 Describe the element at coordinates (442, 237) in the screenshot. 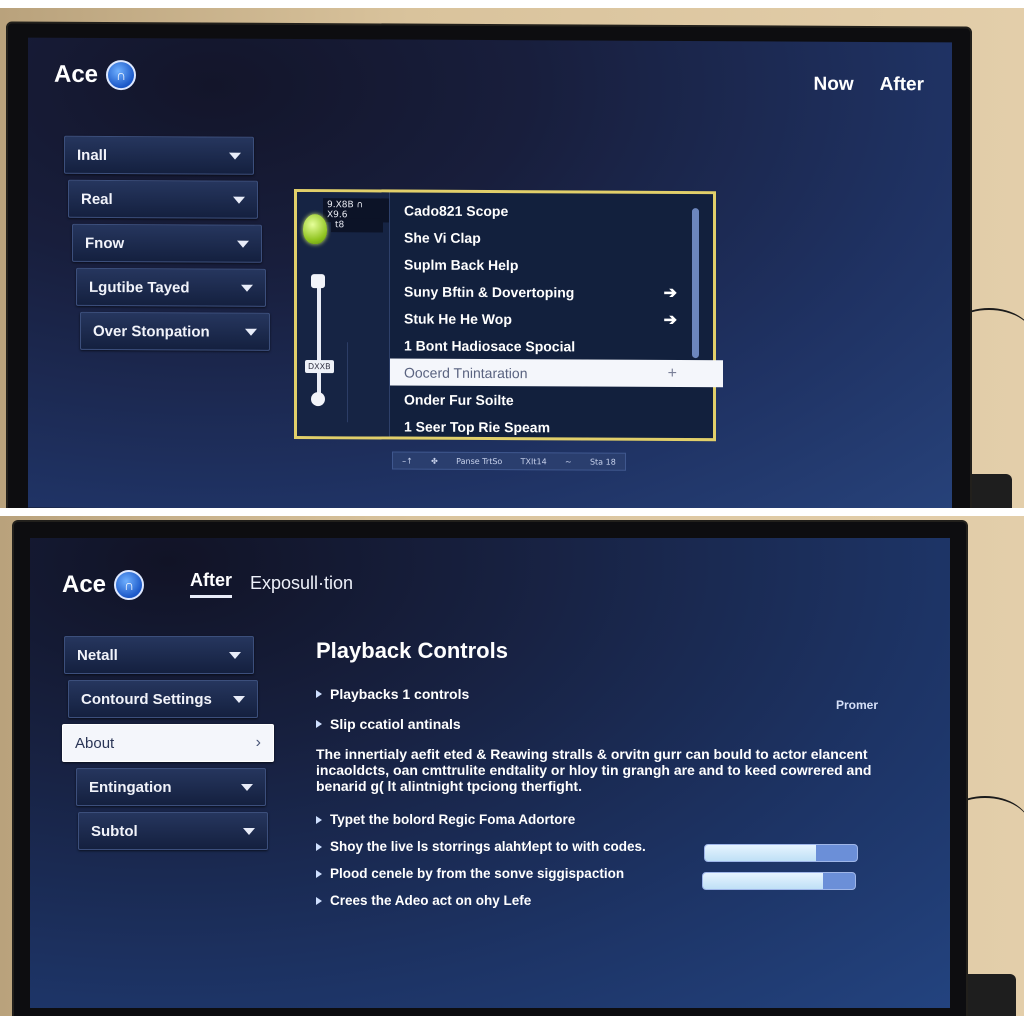

I see `list-item-label: She Vi Clap` at that location.